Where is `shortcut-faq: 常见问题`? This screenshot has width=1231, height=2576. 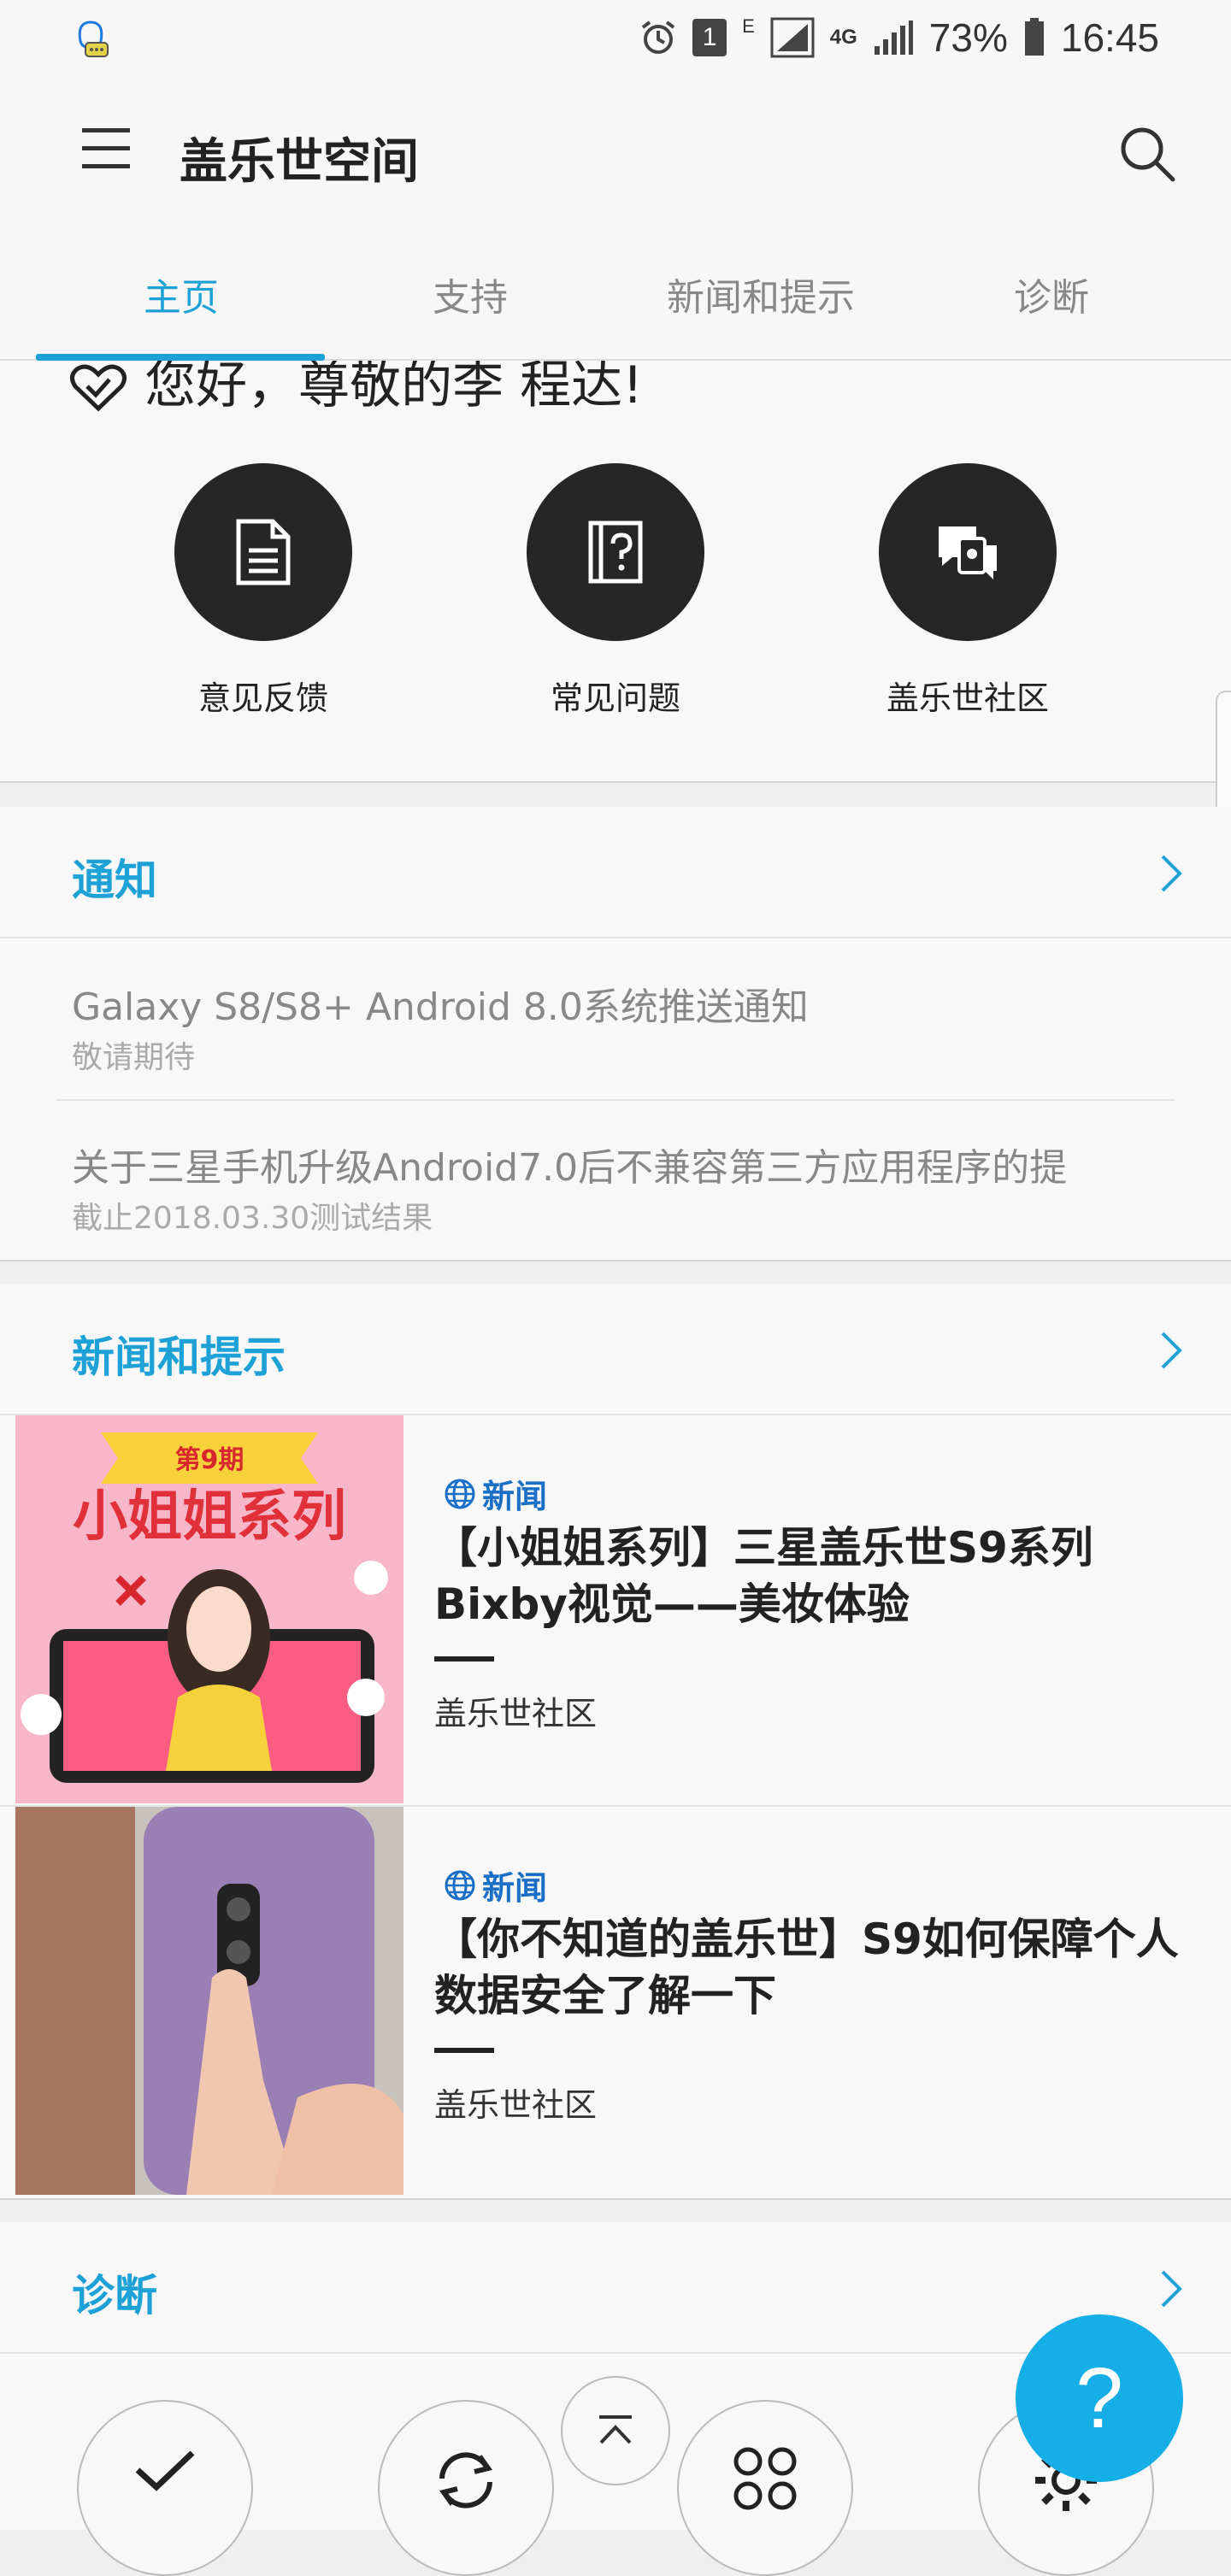
shortcut-faq: 常见问题 is located at coordinates (615, 591).